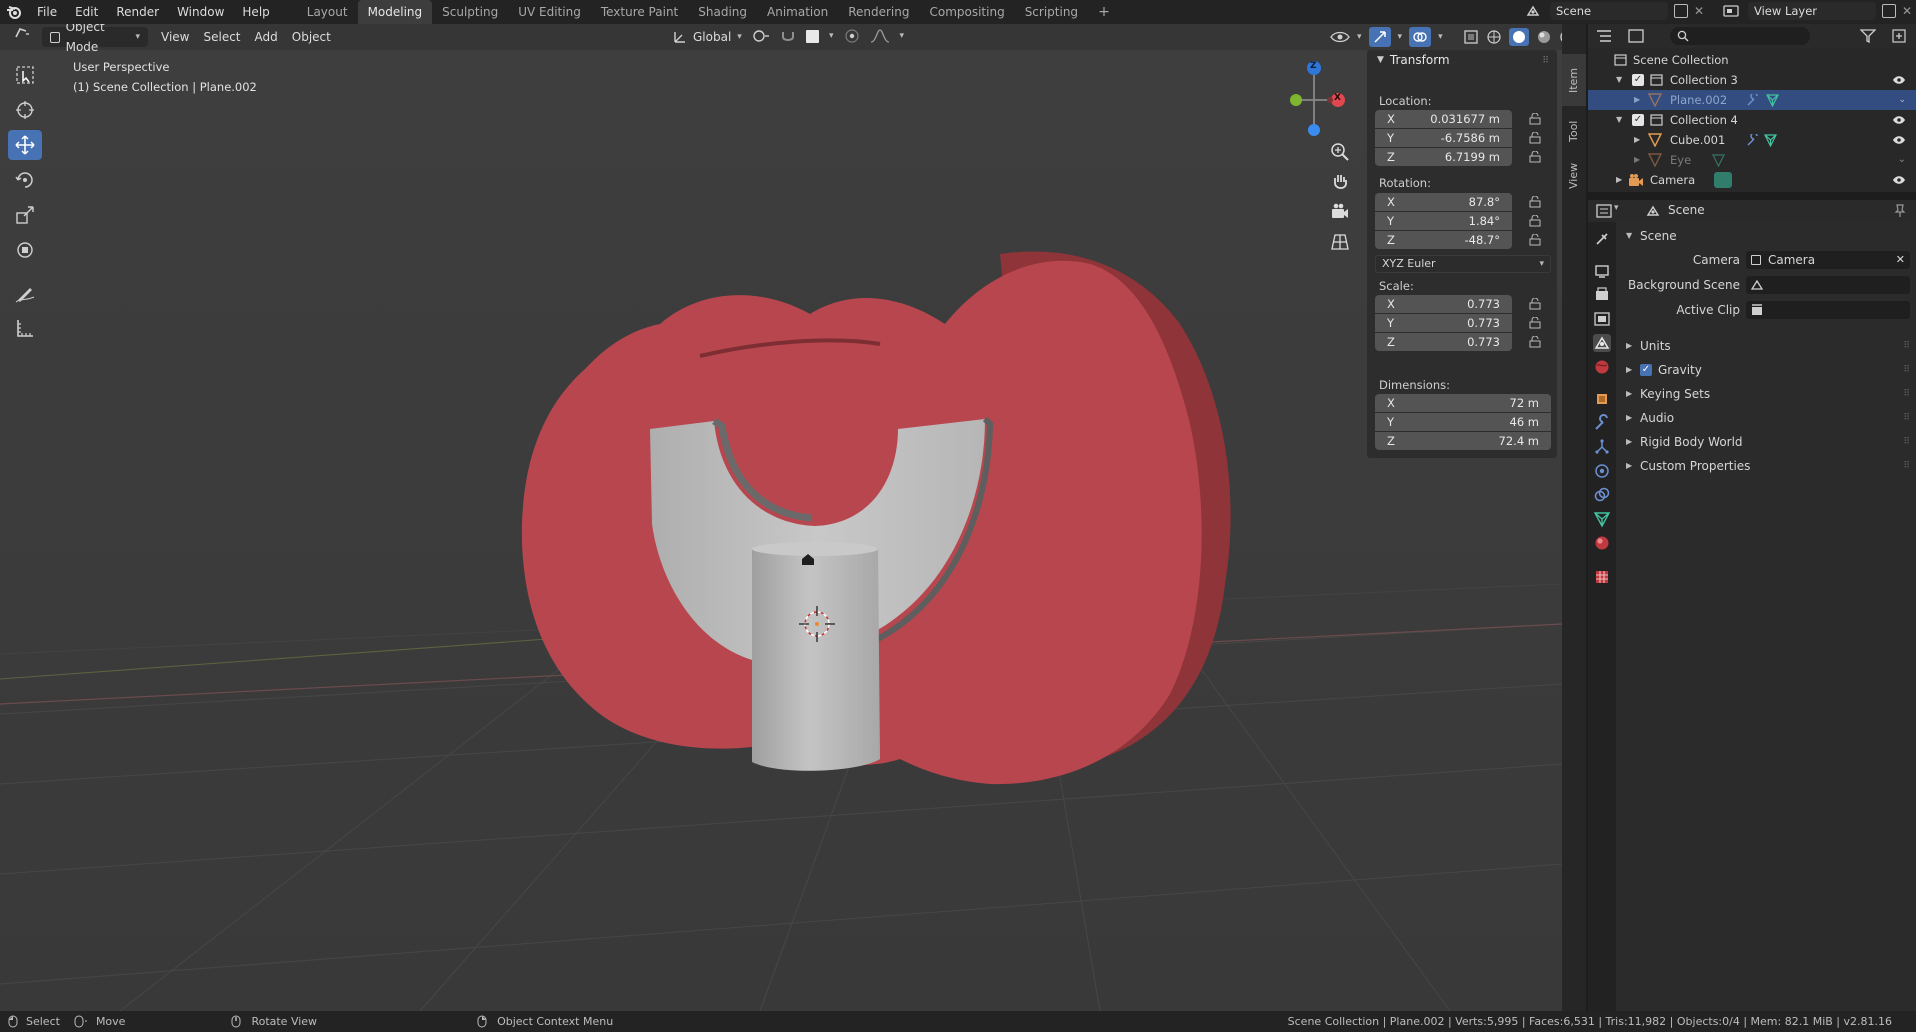 The width and height of the screenshot is (1916, 1032). Describe the element at coordinates (1443, 323) in the screenshot. I see `scale-y-field: Y 0.773` at that location.